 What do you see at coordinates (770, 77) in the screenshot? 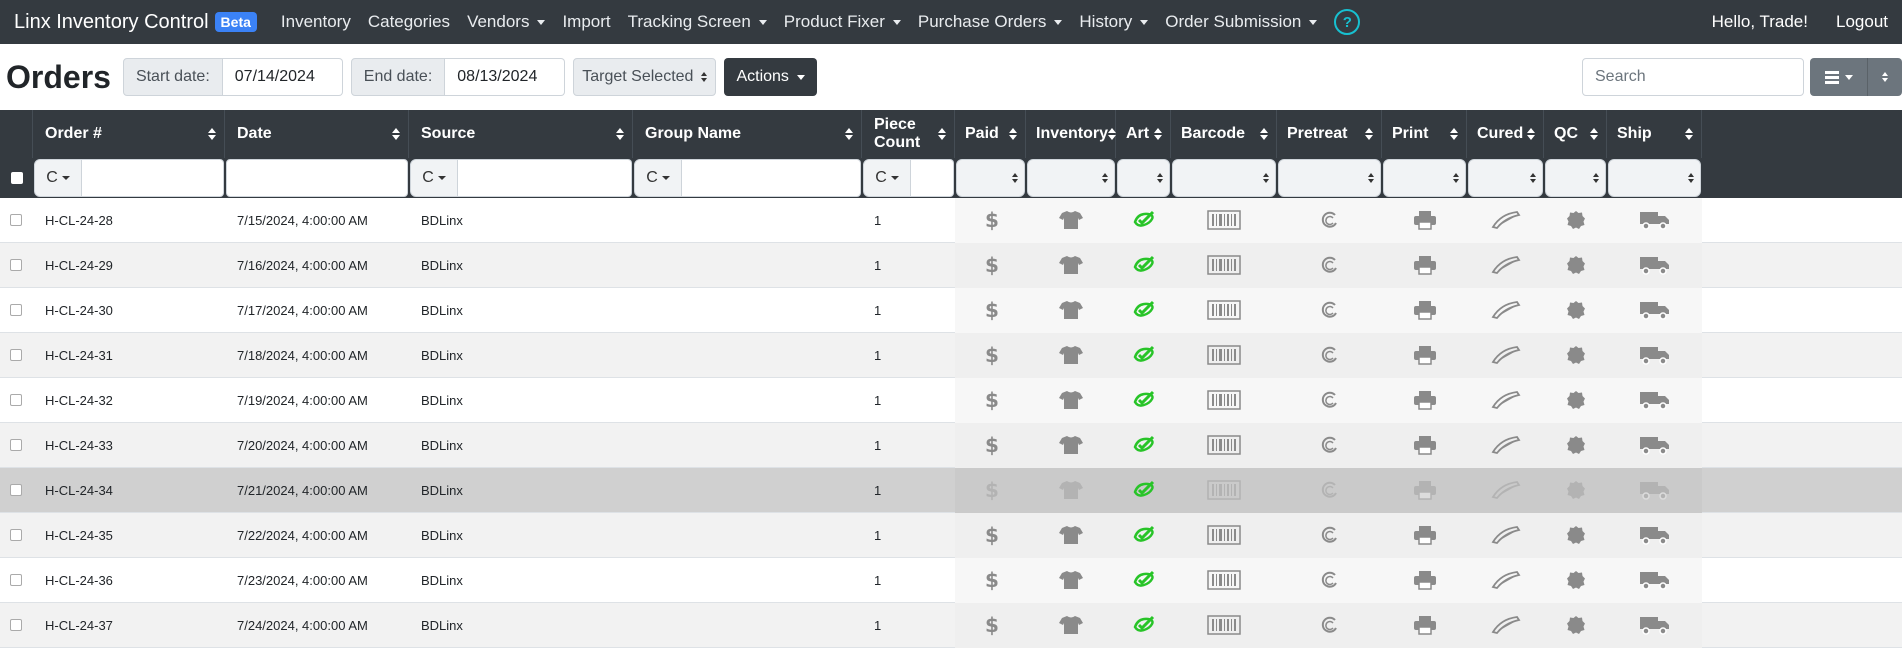
I see `actions-button: Actions` at bounding box center [770, 77].